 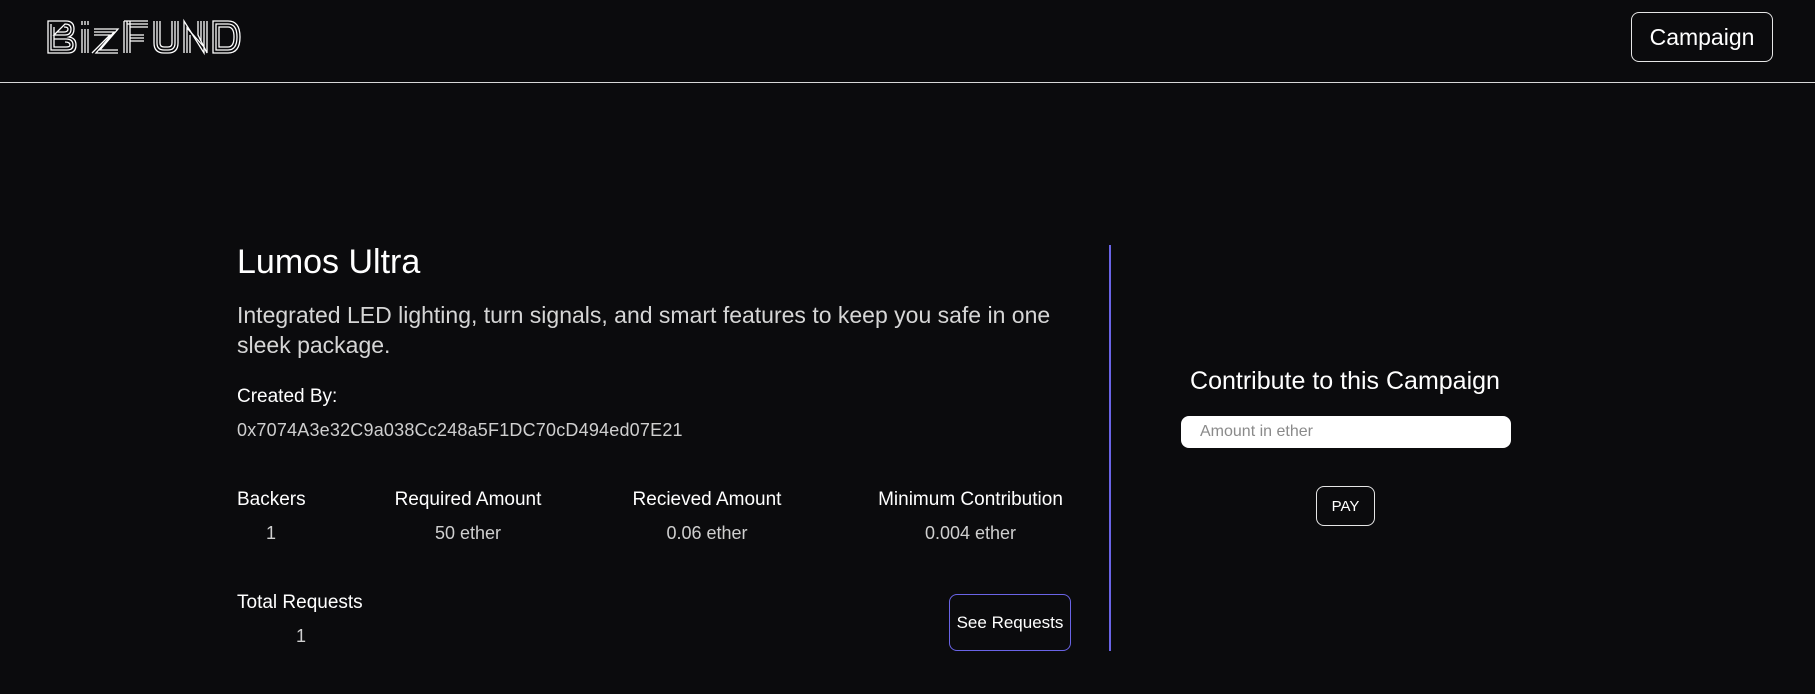 I want to click on backers-label: Backers, so click(x=271, y=499).